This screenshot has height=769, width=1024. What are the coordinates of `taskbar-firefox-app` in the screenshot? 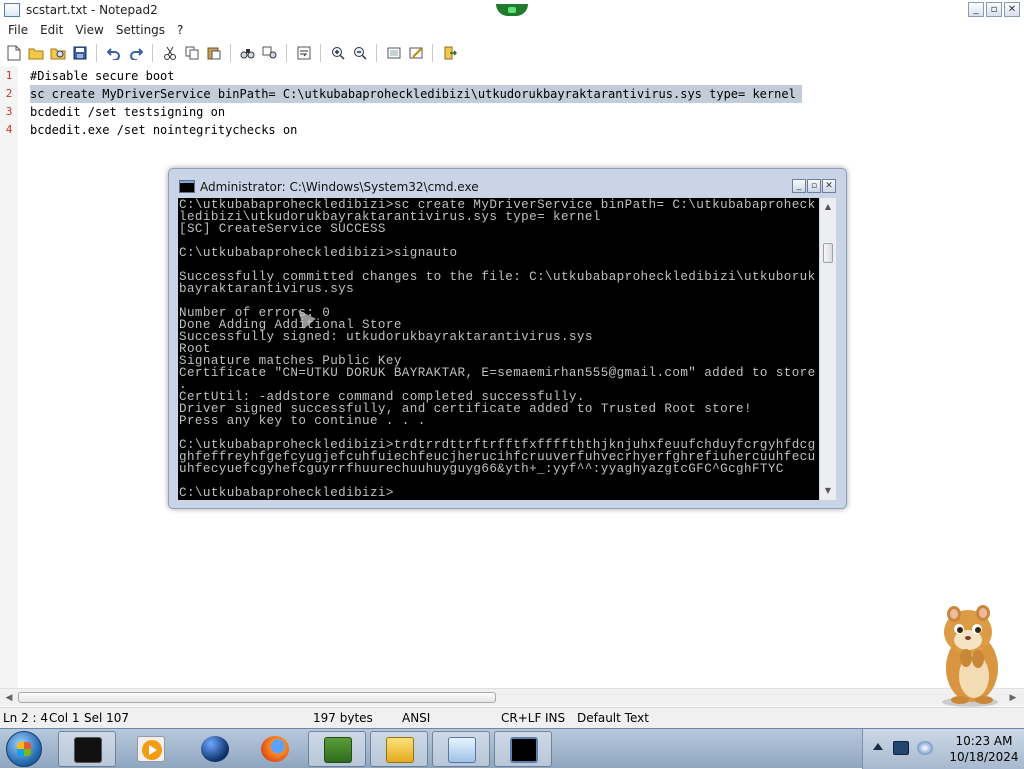 It's located at (275, 749).